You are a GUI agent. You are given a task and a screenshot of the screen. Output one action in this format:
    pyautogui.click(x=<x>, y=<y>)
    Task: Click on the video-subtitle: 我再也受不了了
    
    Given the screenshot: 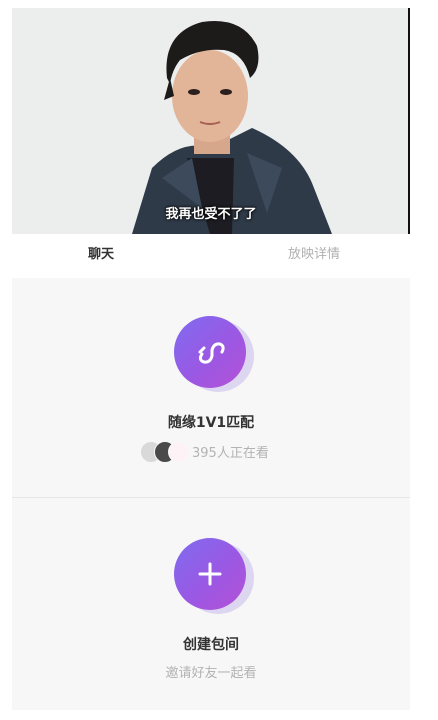 What is the action you would take?
    pyautogui.click(x=211, y=214)
    